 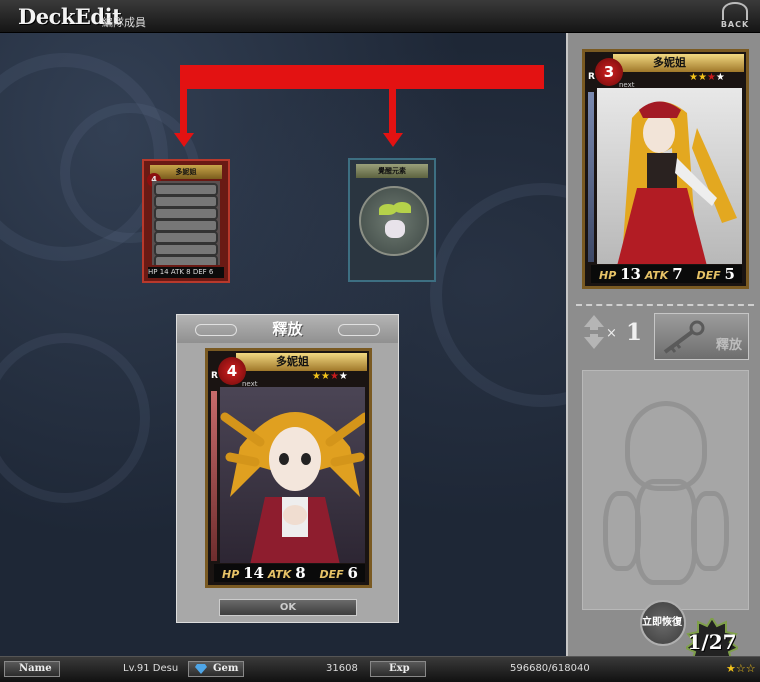 I want to click on hp-value: 13, so click(x=630, y=274).